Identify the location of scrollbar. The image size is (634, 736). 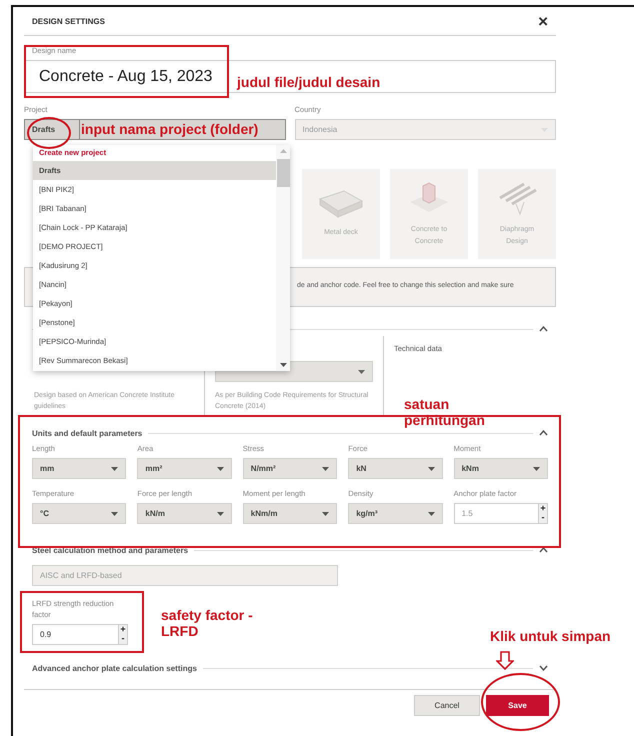
(283, 258).